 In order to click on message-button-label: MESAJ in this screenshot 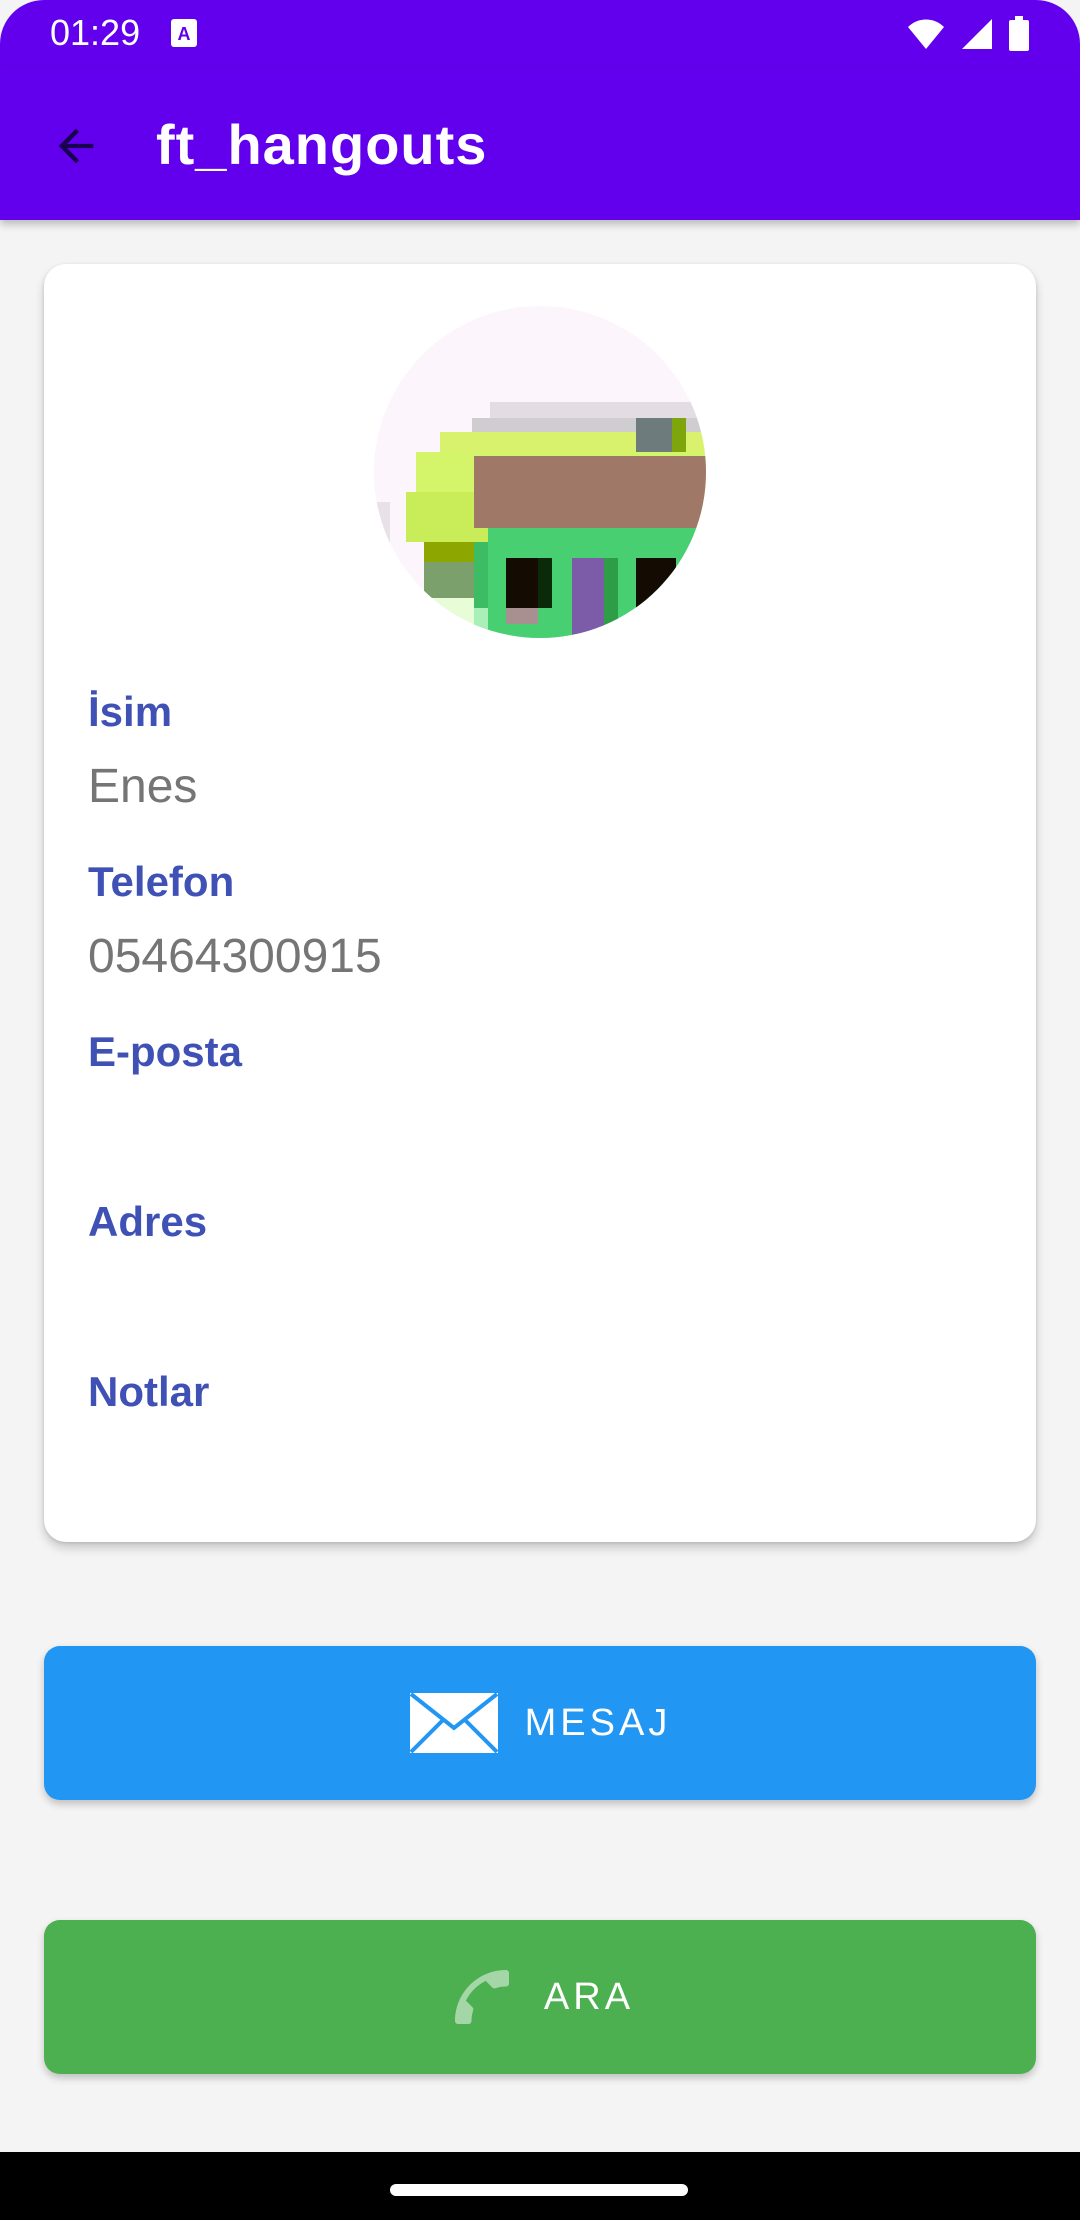, I will do `click(598, 1723)`.